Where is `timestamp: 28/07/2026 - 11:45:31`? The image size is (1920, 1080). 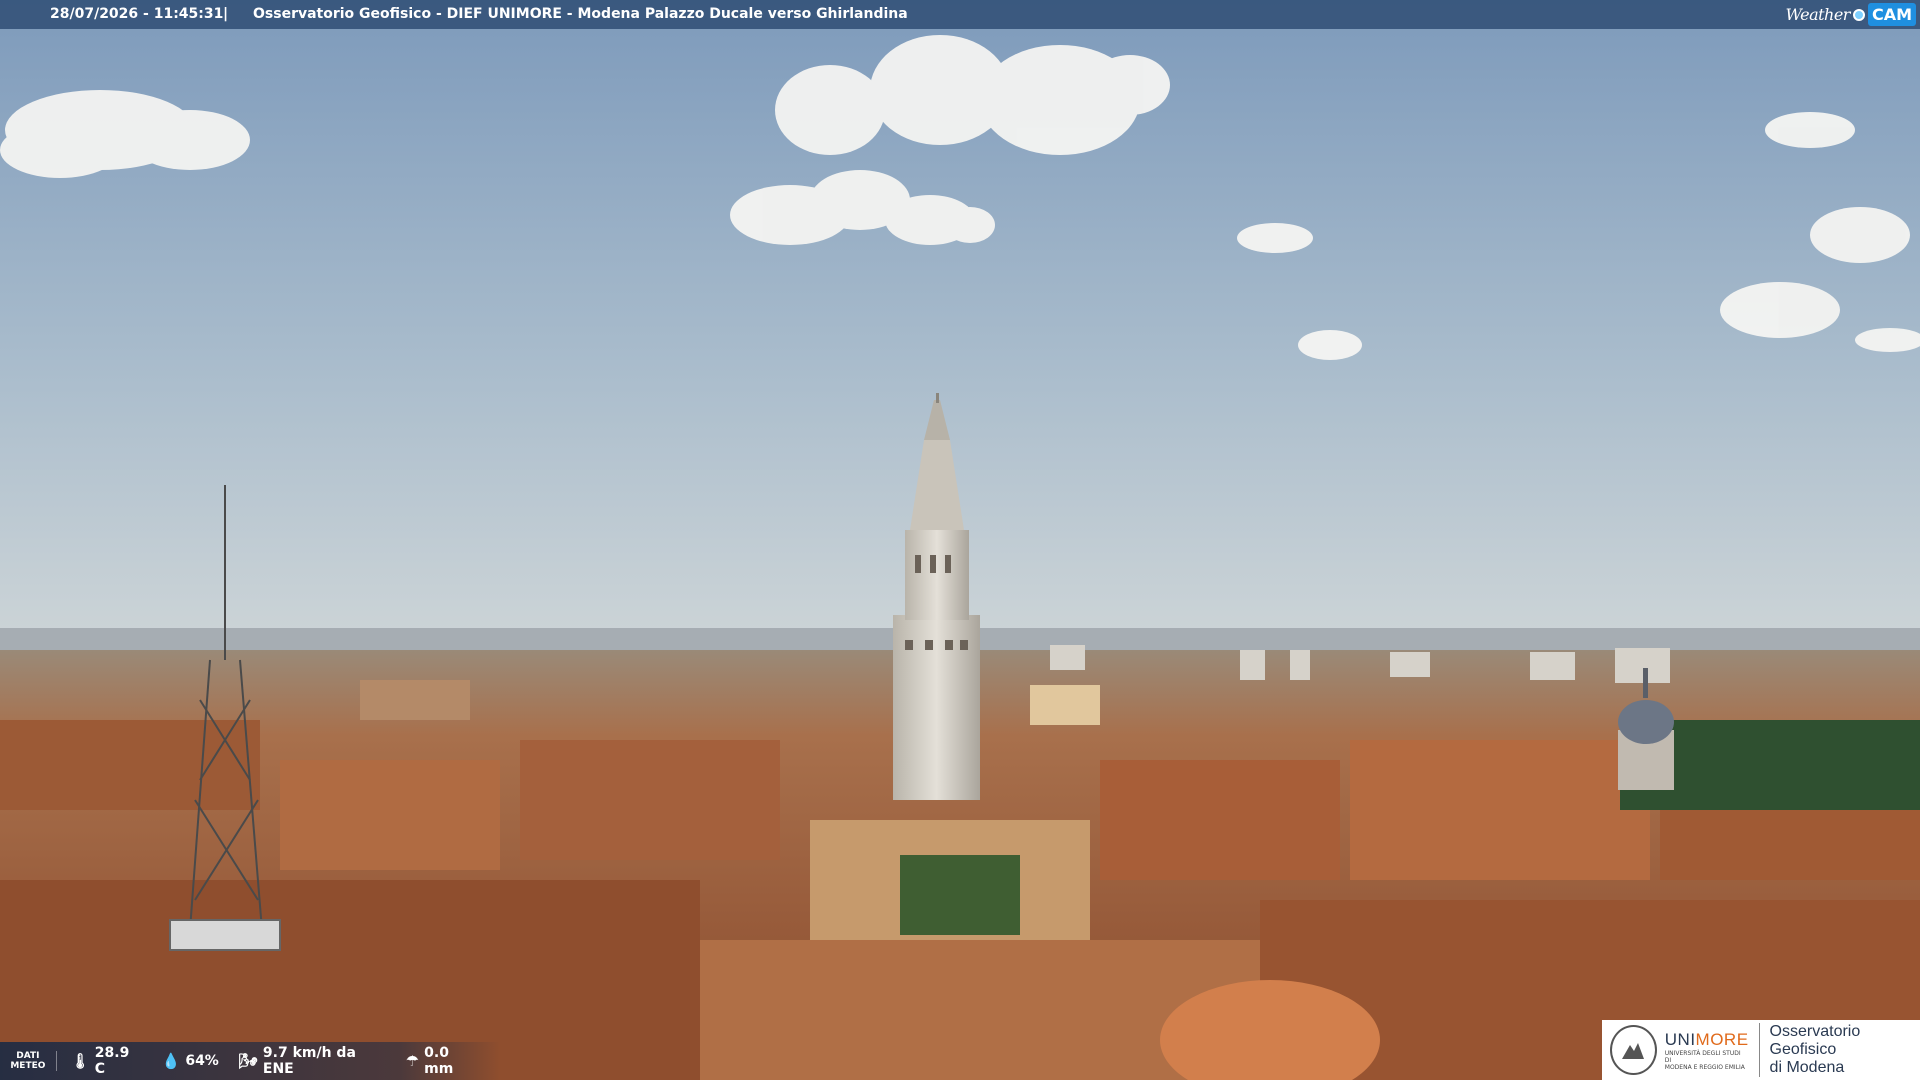
timestamp: 28/07/2026 - 11:45:31 is located at coordinates (137, 14).